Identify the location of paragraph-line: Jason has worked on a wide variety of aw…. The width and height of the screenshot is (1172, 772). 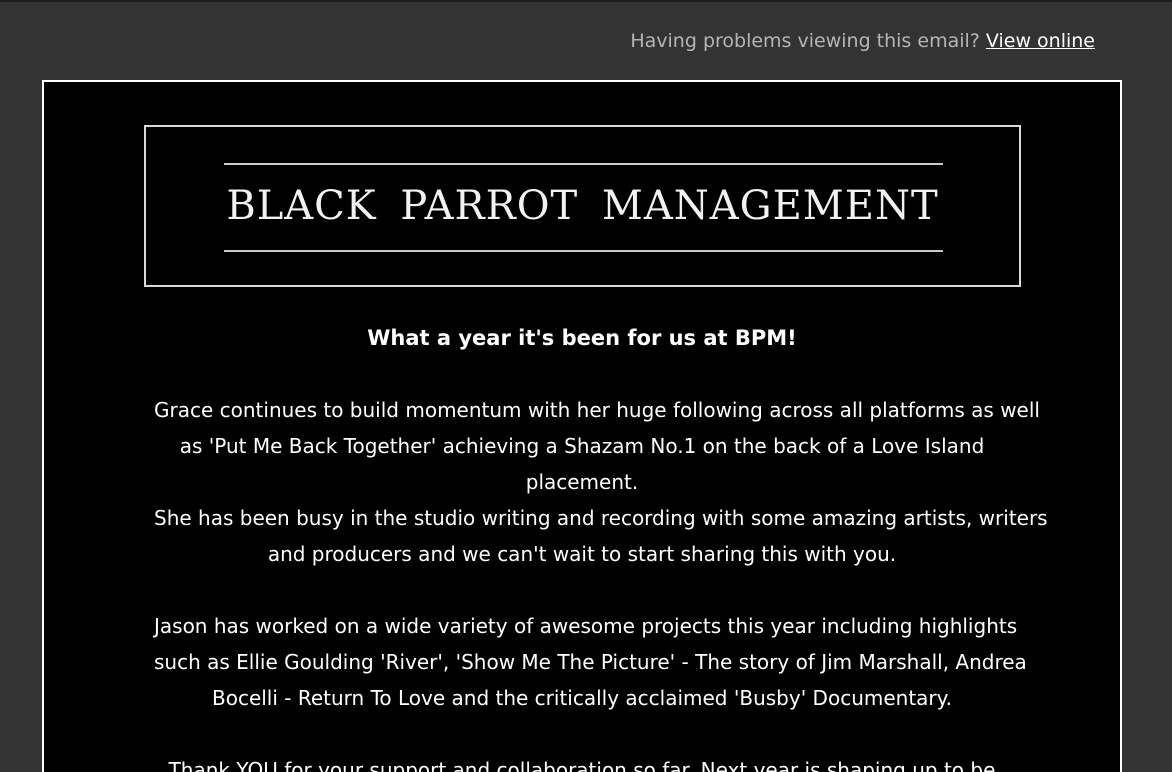
(586, 626).